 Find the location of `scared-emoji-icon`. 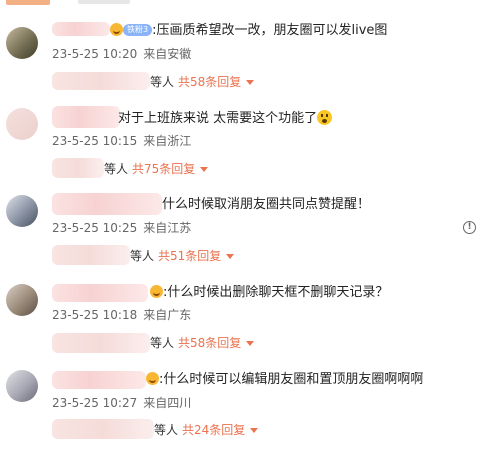

scared-emoji-icon is located at coordinates (325, 117).